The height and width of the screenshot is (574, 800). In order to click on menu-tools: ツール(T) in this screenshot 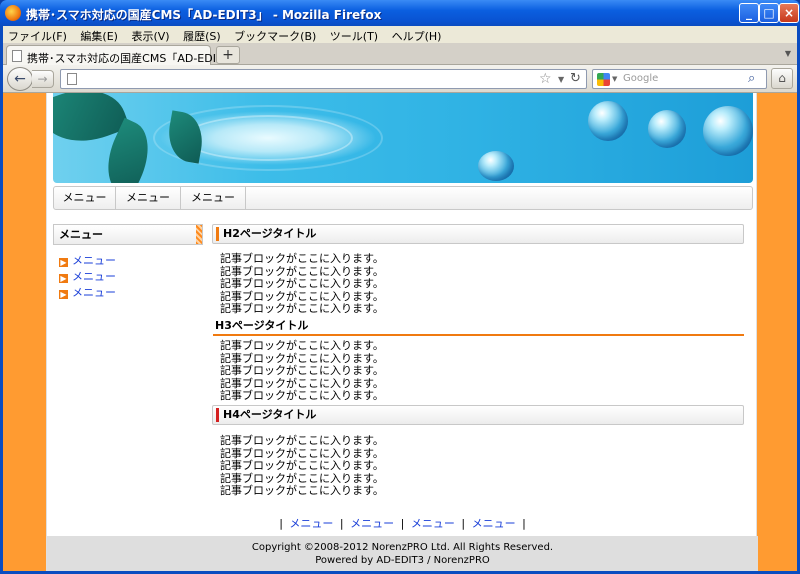, I will do `click(354, 35)`.